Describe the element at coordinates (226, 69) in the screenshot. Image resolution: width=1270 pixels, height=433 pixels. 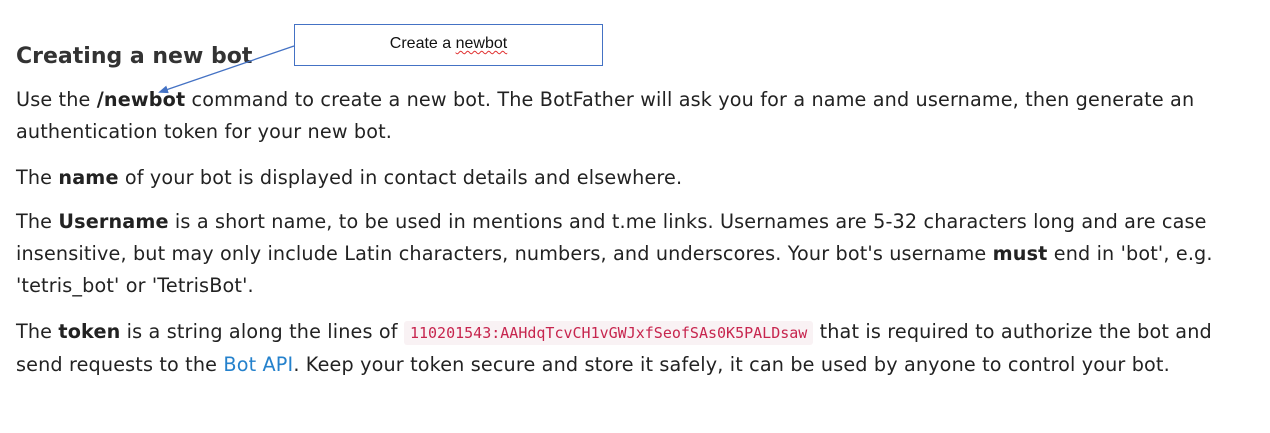
I see `annotation-arrow-icon` at that location.